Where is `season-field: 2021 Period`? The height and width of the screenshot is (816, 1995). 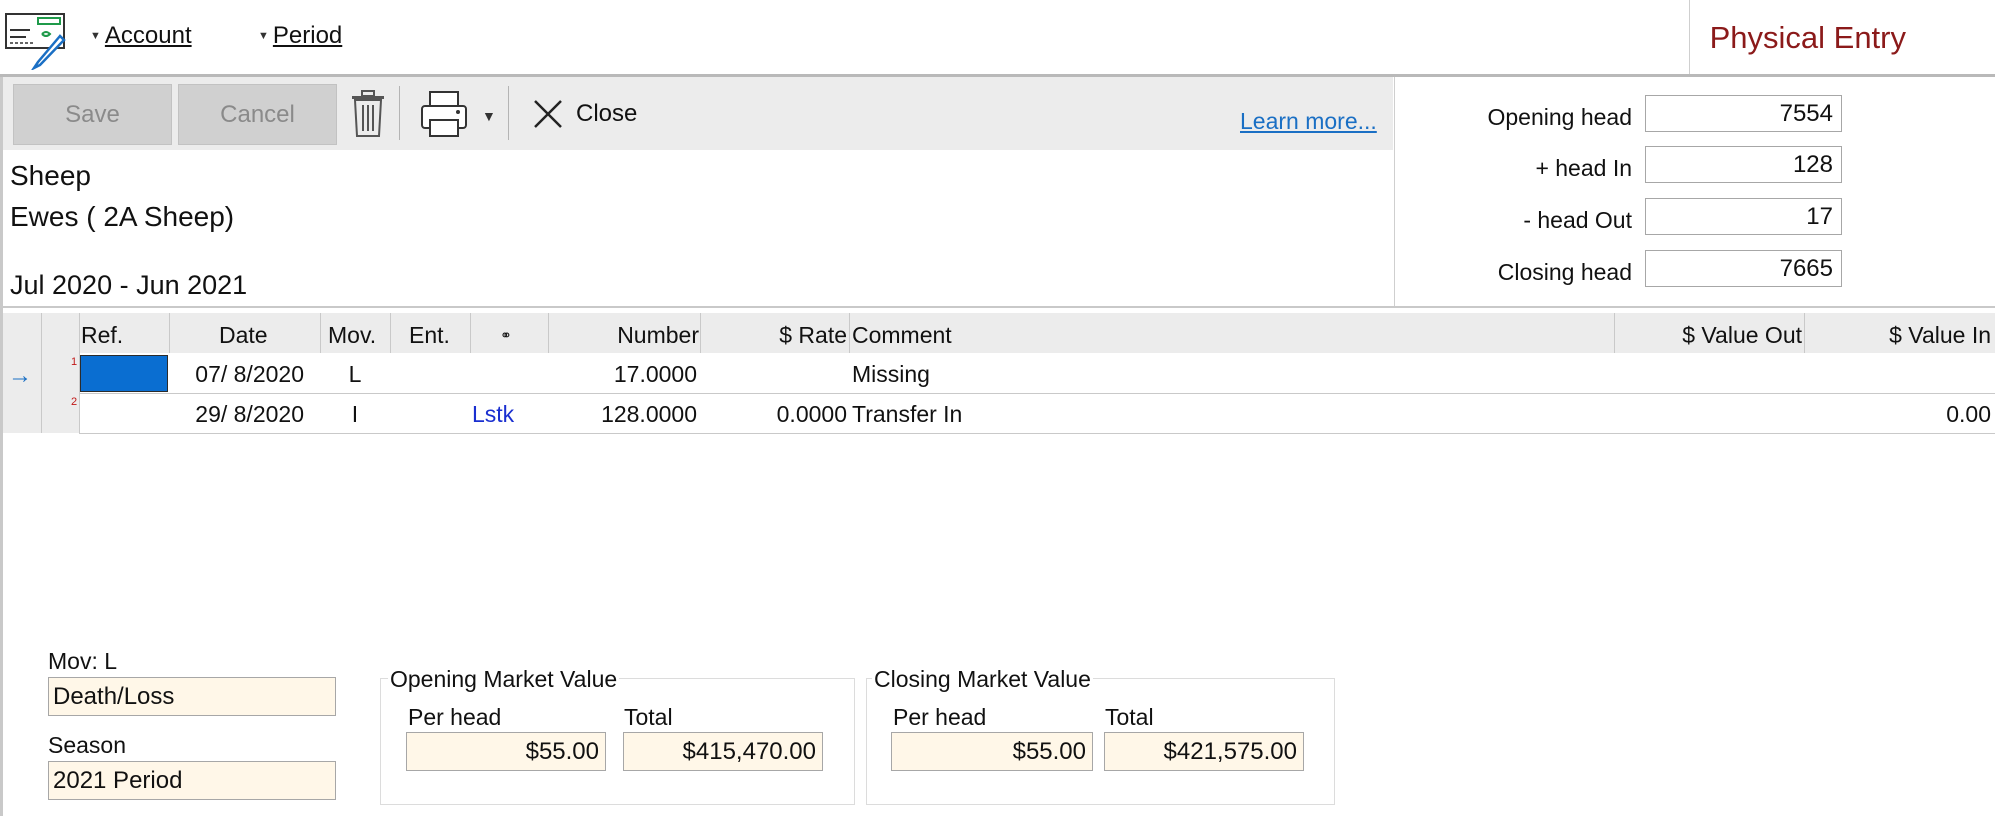 season-field: 2021 Period is located at coordinates (192, 780).